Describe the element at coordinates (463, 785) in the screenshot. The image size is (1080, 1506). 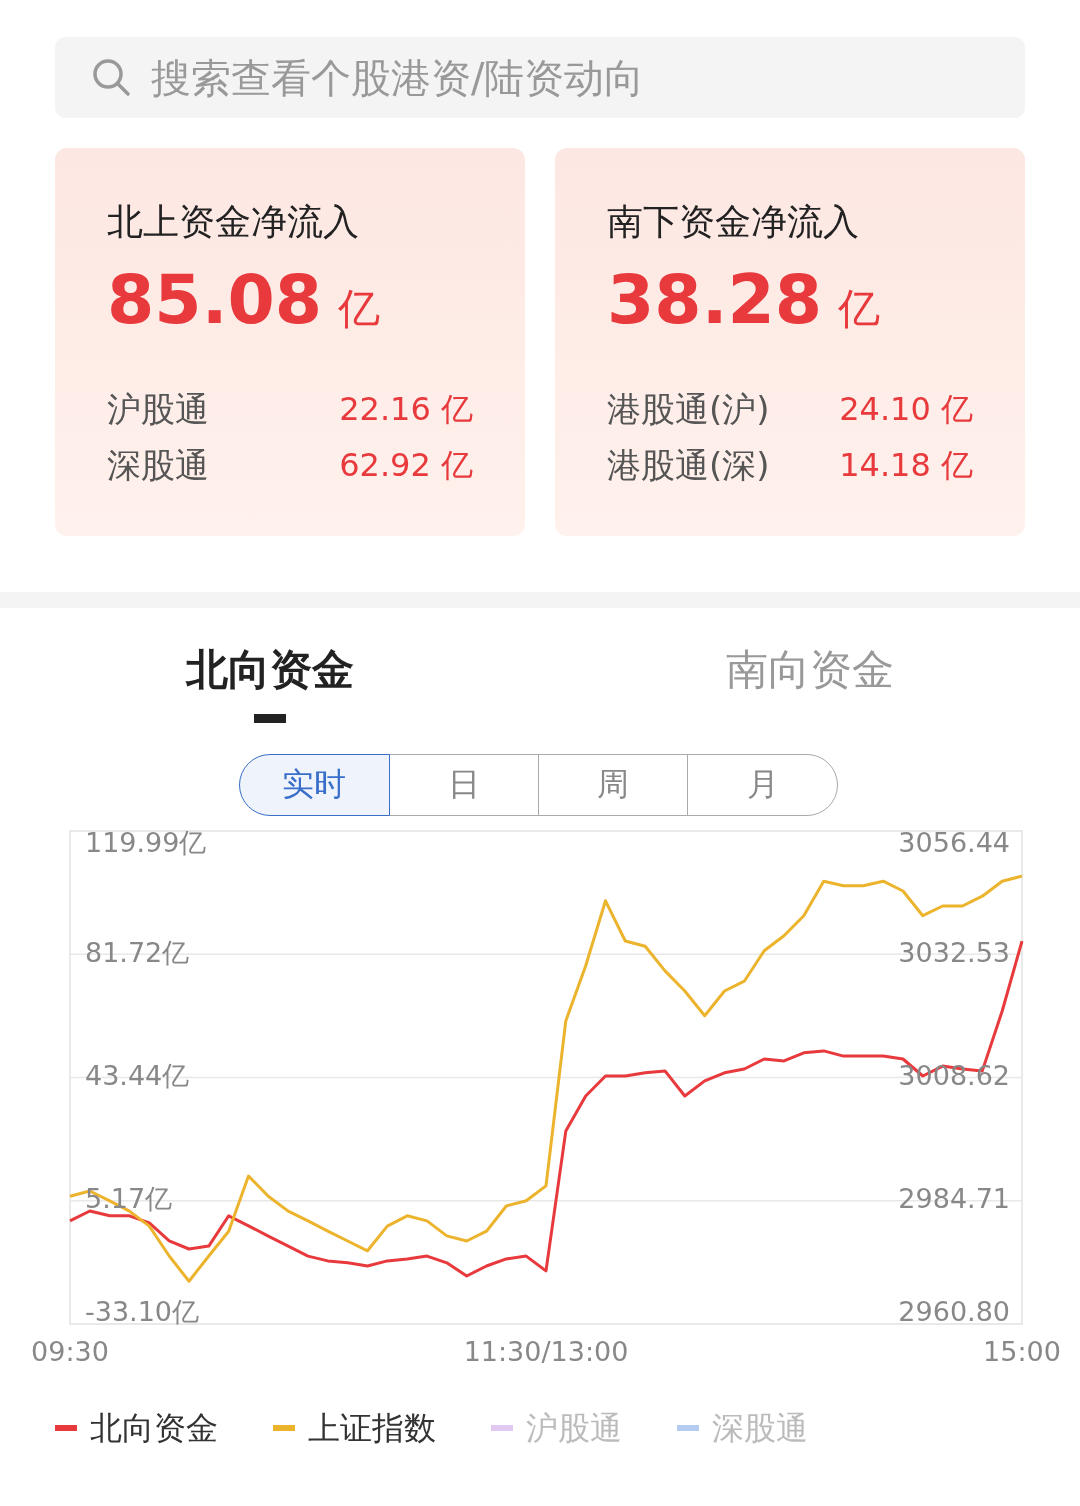
I see `period-button: 日` at that location.